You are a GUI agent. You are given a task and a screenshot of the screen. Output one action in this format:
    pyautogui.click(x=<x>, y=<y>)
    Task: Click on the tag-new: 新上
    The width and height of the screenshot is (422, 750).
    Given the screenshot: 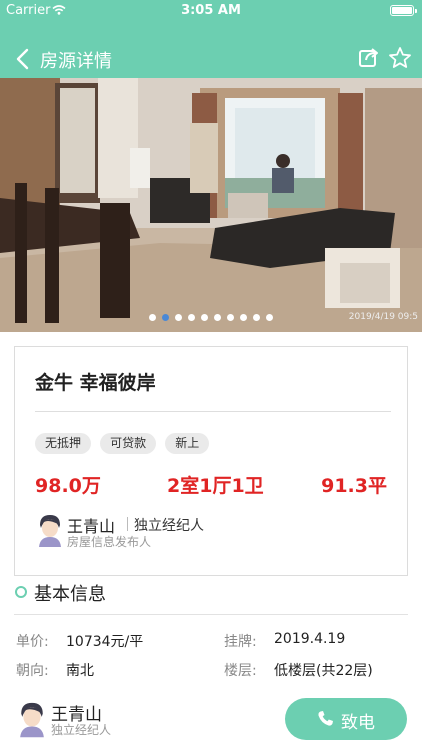 What is the action you would take?
    pyautogui.click(x=187, y=443)
    